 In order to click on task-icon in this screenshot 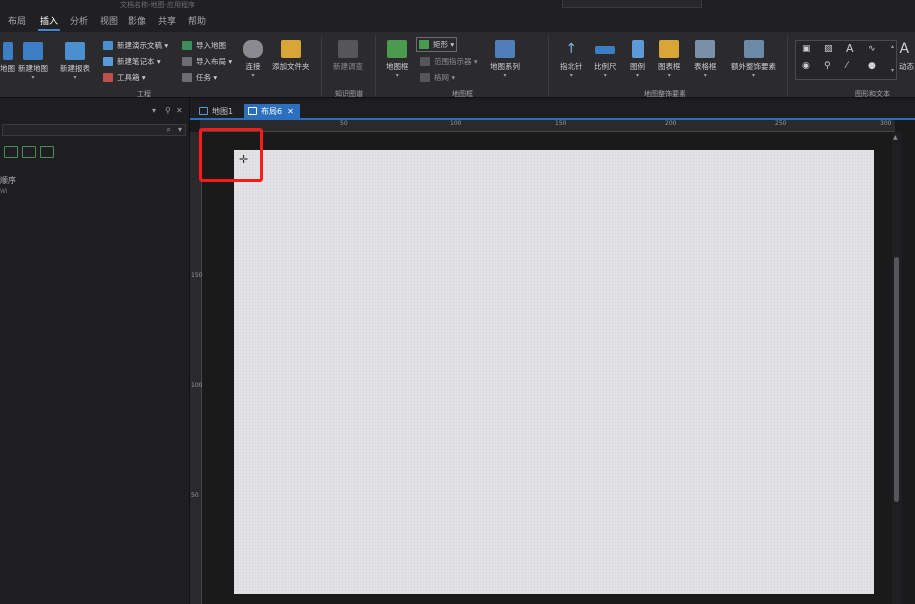, I will do `click(187, 77)`.